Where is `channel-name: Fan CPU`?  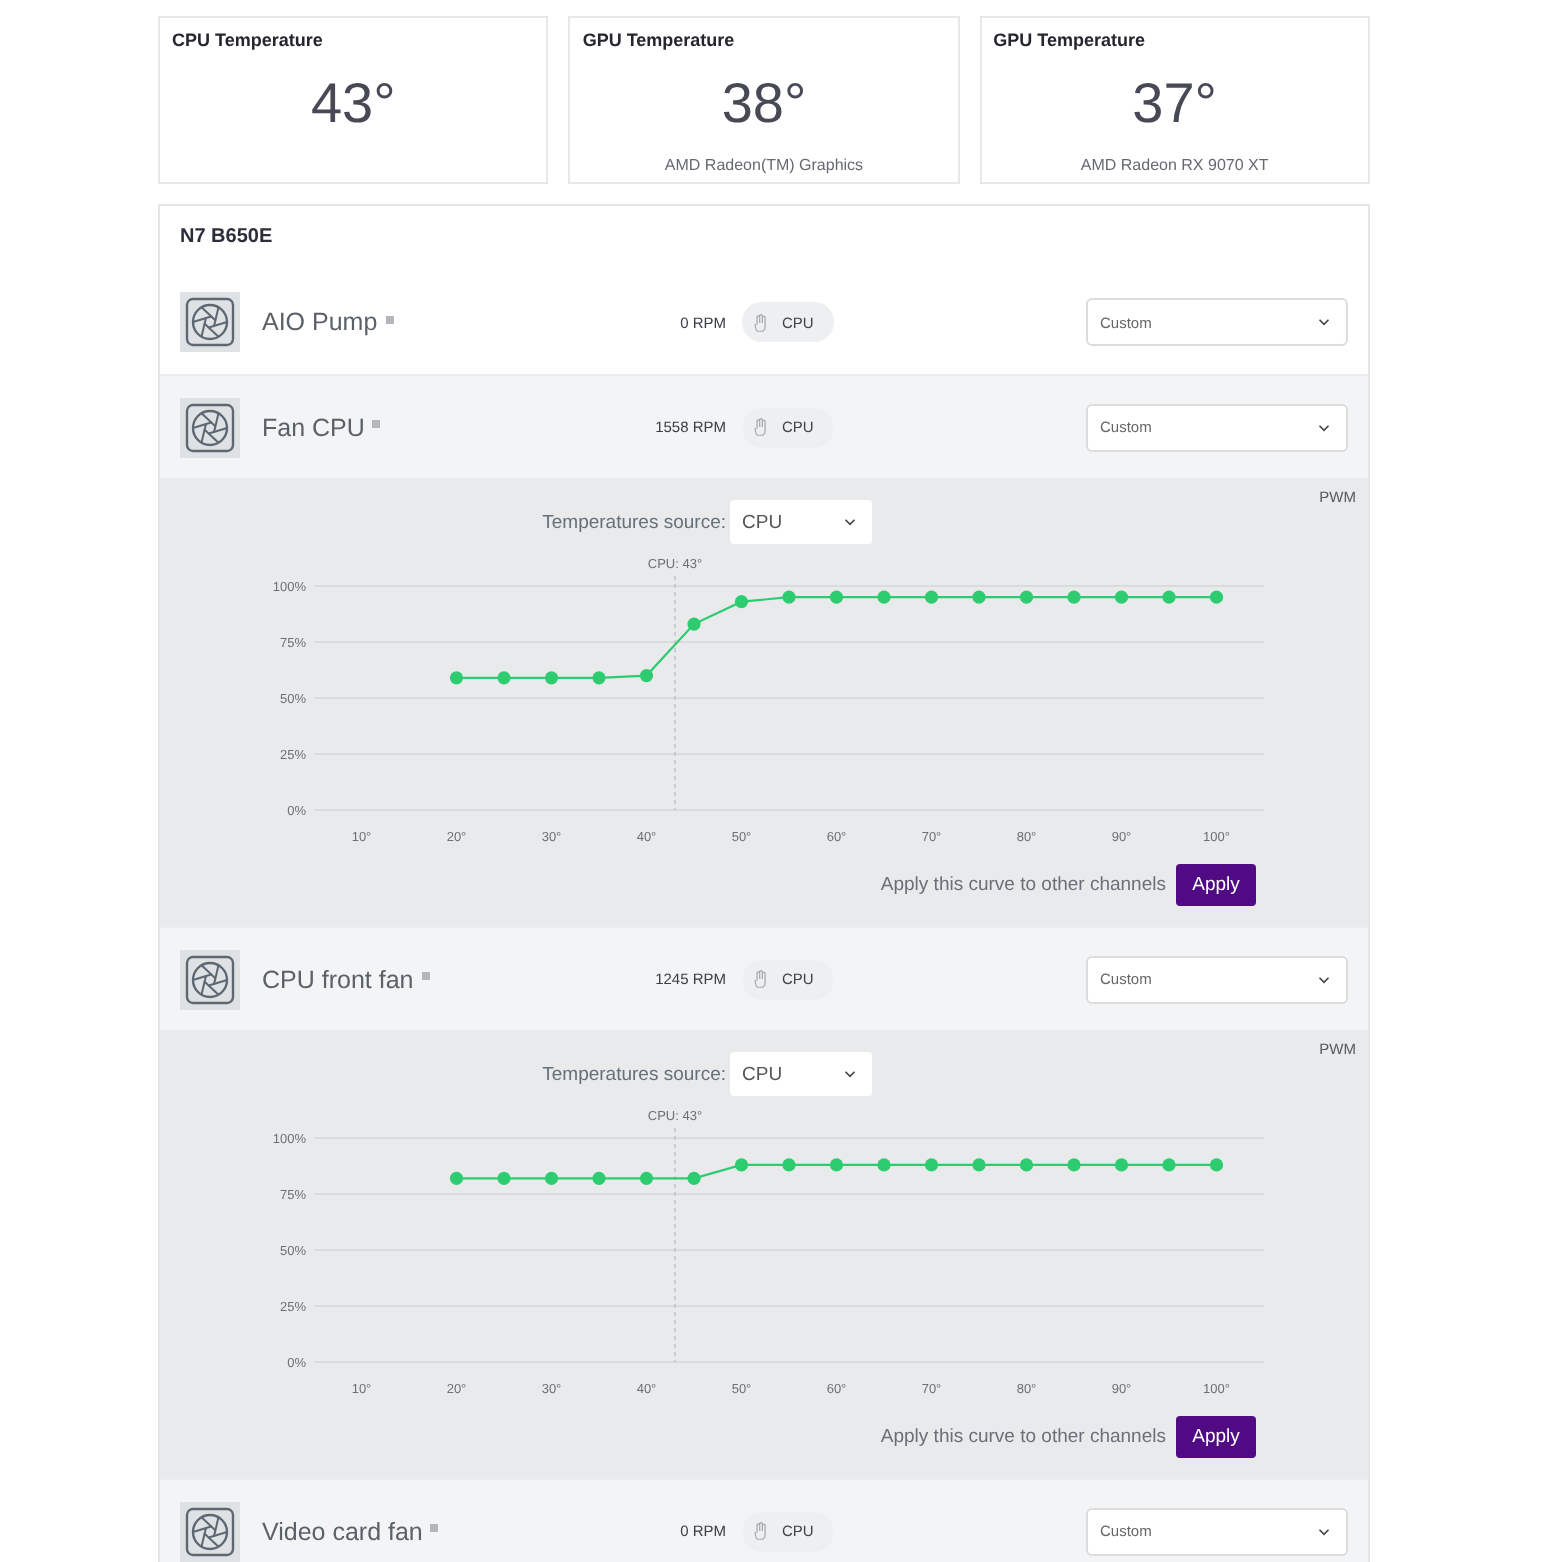
channel-name: Fan CPU is located at coordinates (313, 427).